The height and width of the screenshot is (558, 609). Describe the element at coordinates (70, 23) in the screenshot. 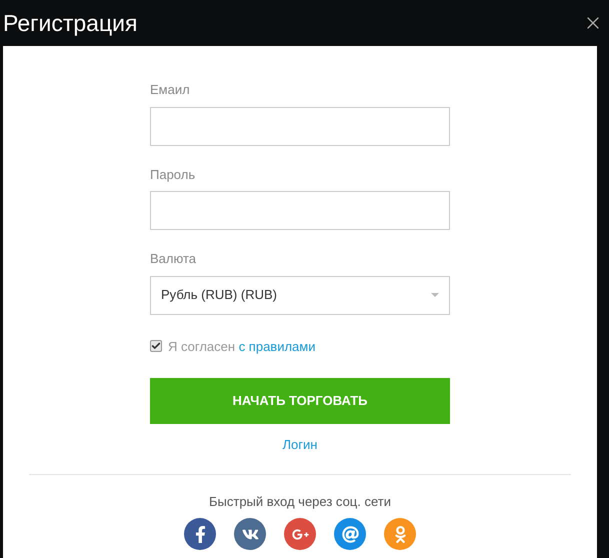

I see `dialog-title: Регистрация` at that location.